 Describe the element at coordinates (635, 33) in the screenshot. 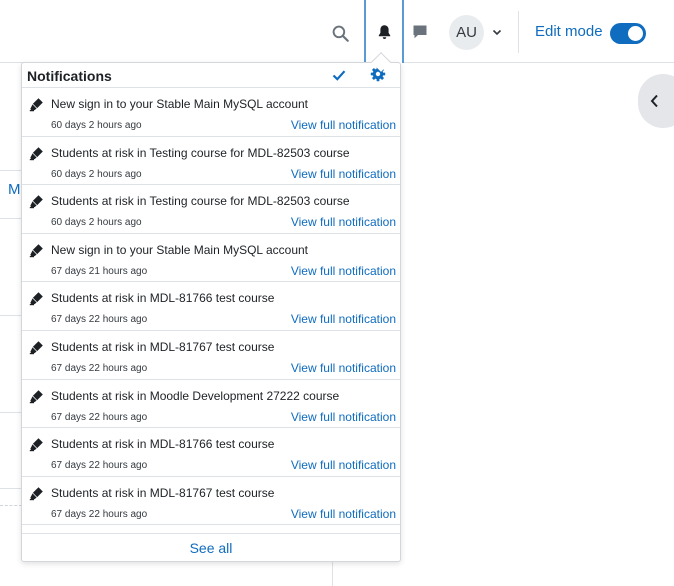

I see `toggle-knob` at that location.